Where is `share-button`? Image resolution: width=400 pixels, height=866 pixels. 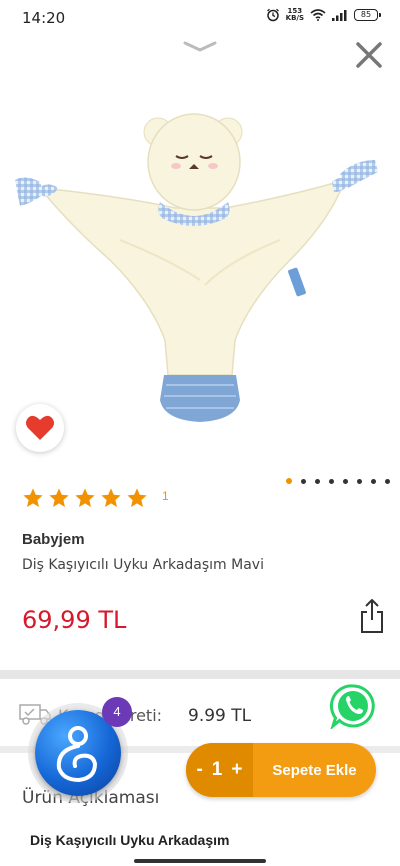
share-button is located at coordinates (372, 616).